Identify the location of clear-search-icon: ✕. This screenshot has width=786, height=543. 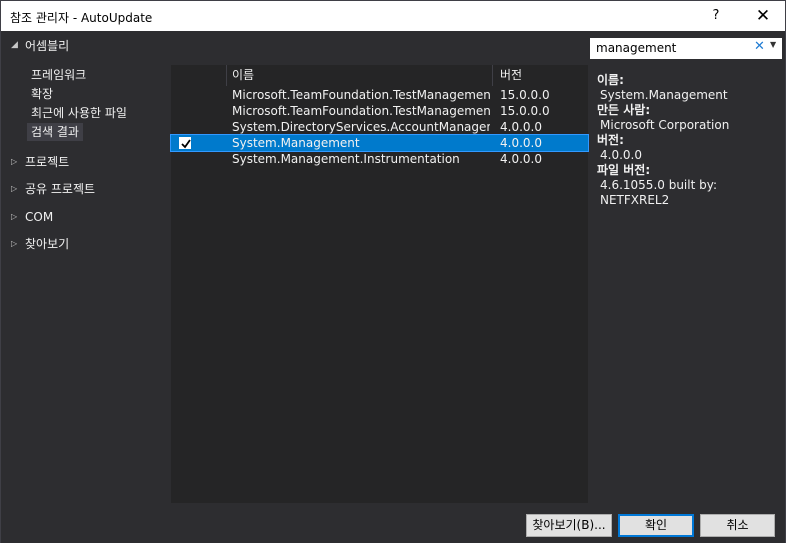
(759, 46).